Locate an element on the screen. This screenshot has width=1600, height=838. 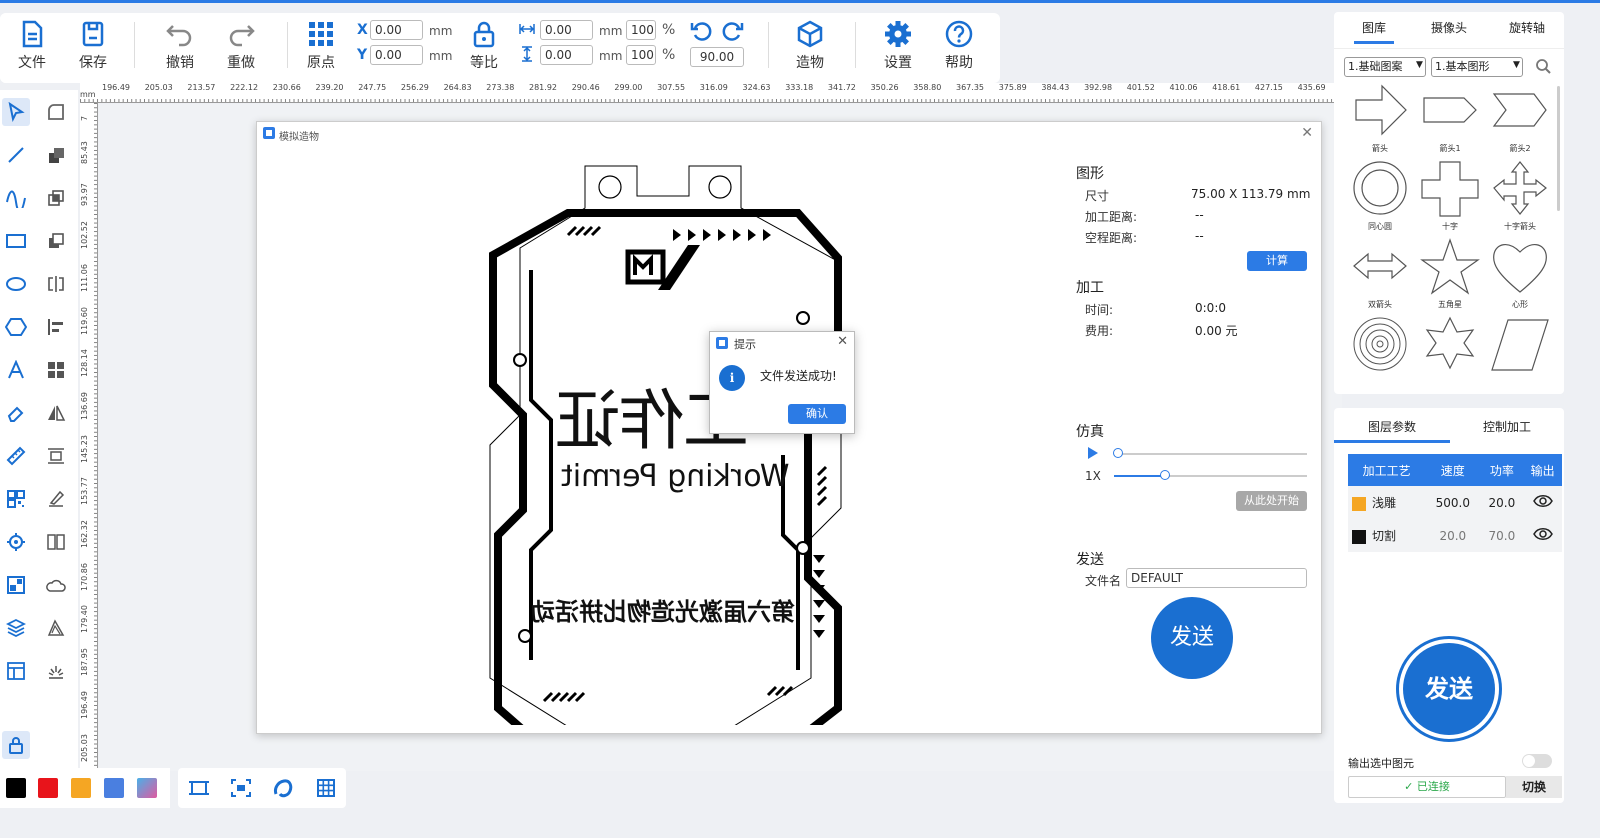
build-button: 造物 is located at coordinates (810, 46).